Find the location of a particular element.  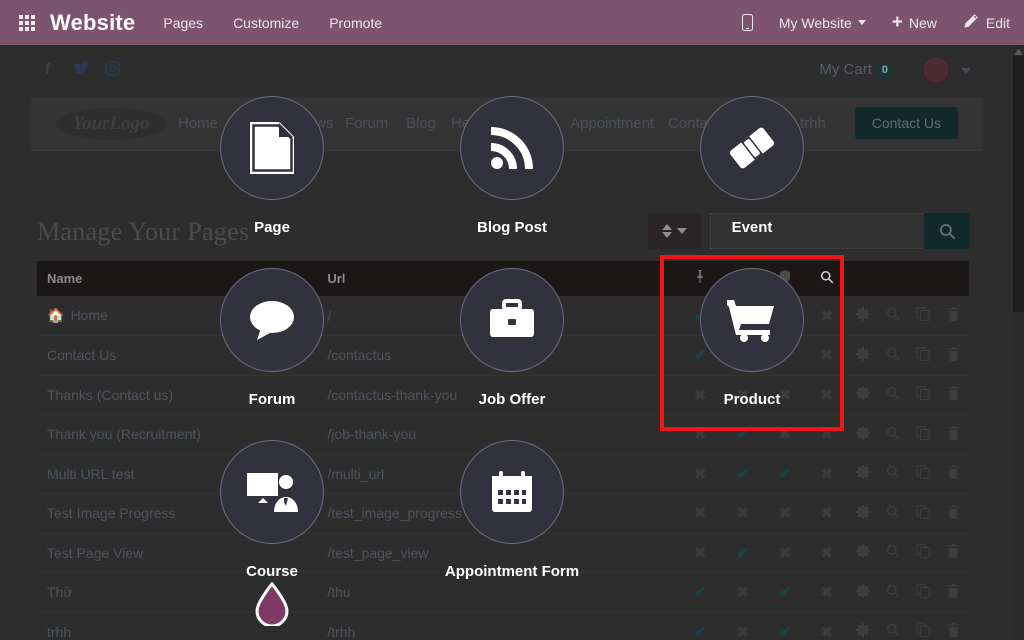

site-nav-home: Home is located at coordinates (198, 123).